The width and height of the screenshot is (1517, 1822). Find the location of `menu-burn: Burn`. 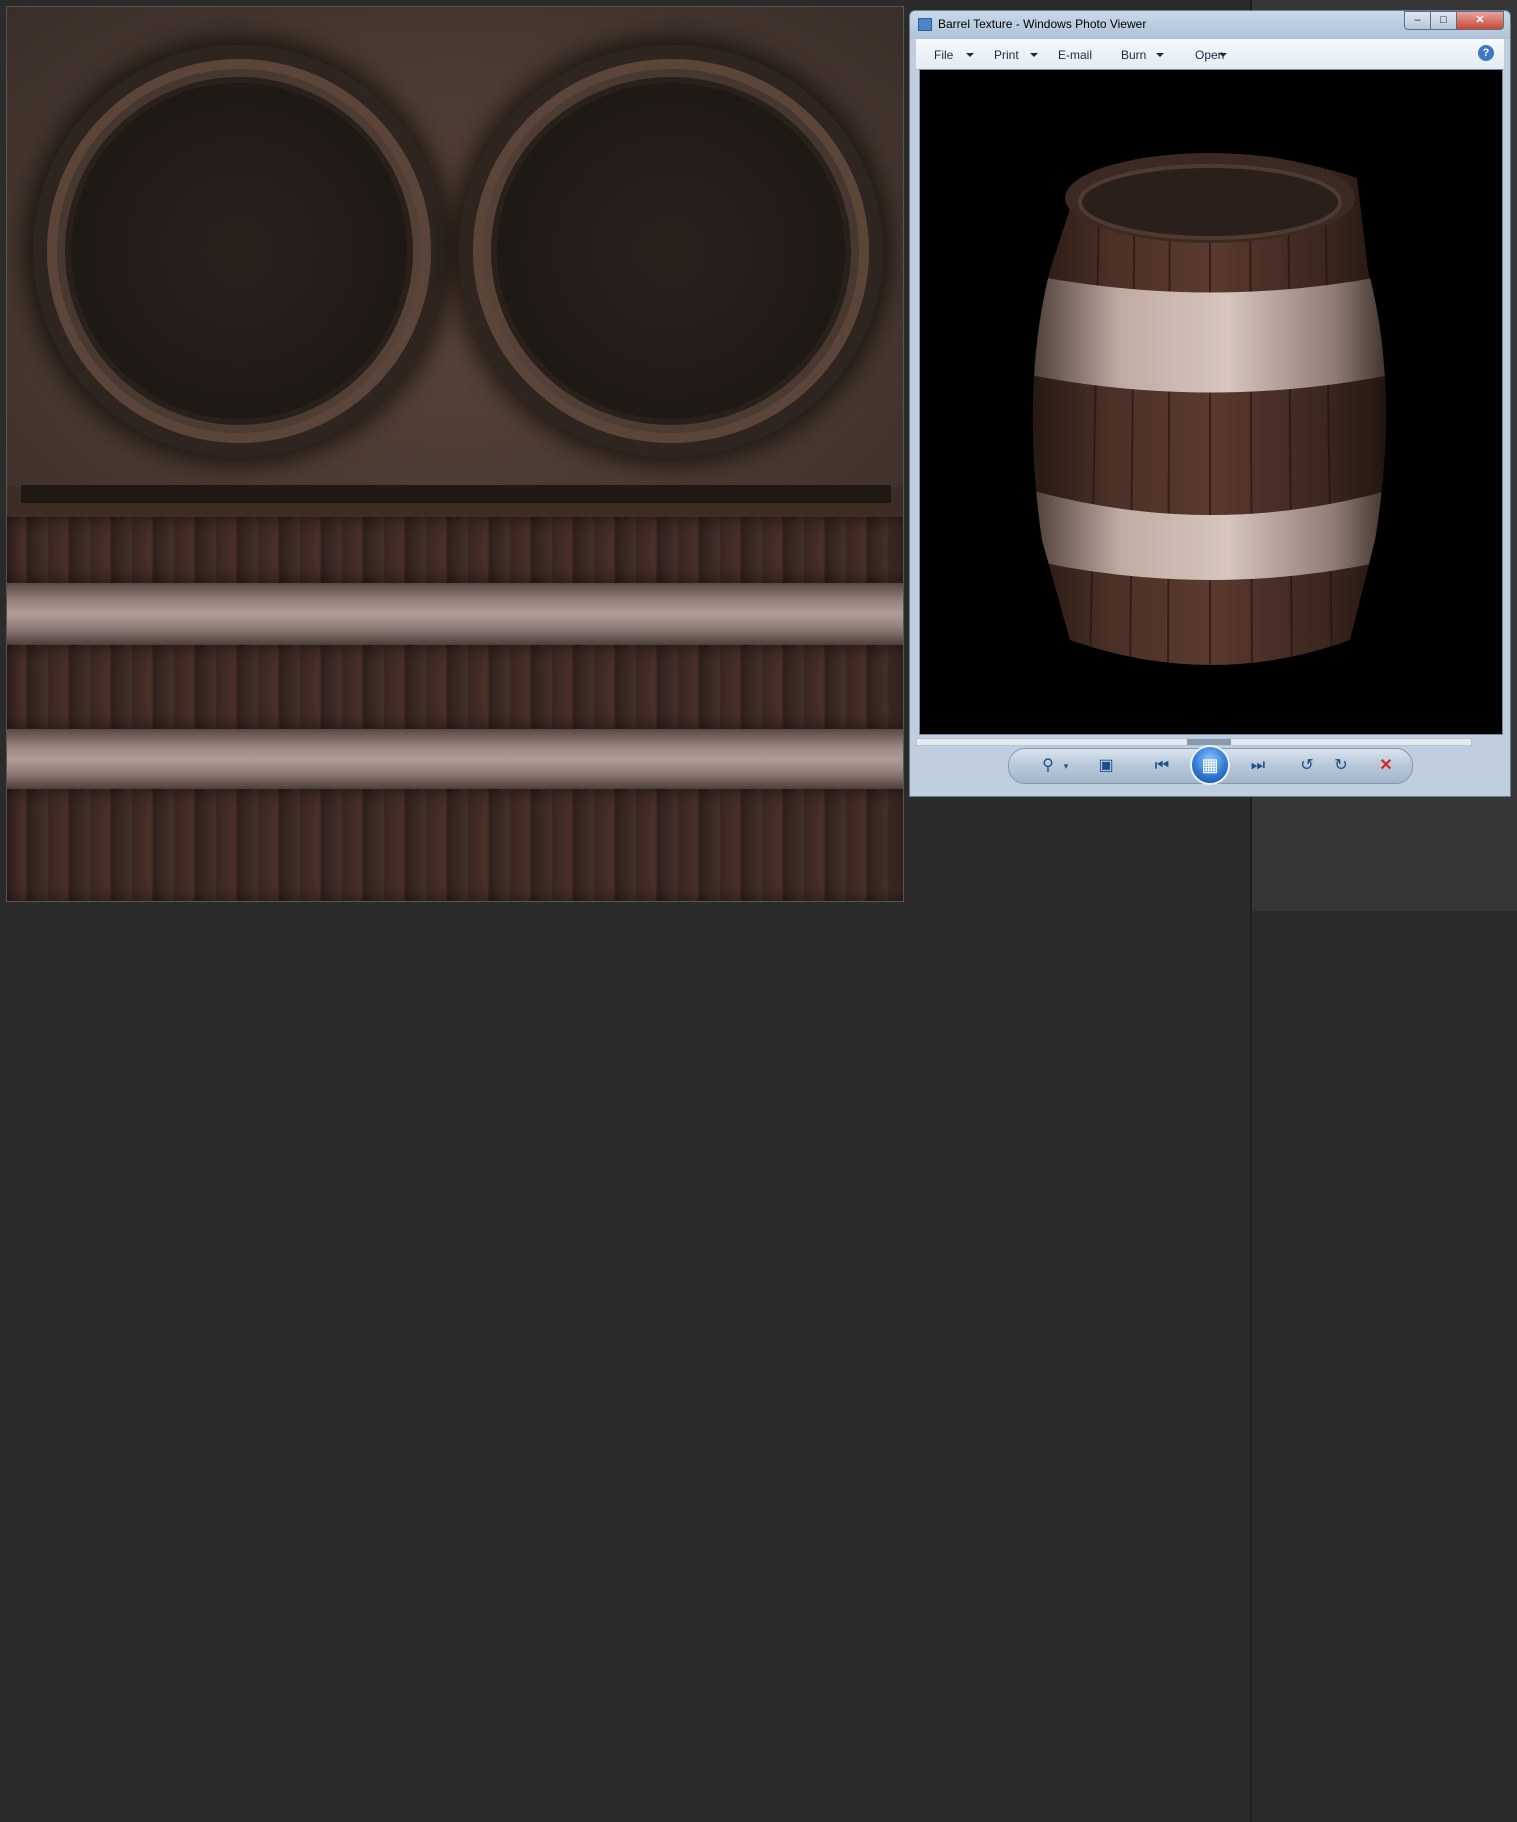

menu-burn: Burn is located at coordinates (1133, 55).